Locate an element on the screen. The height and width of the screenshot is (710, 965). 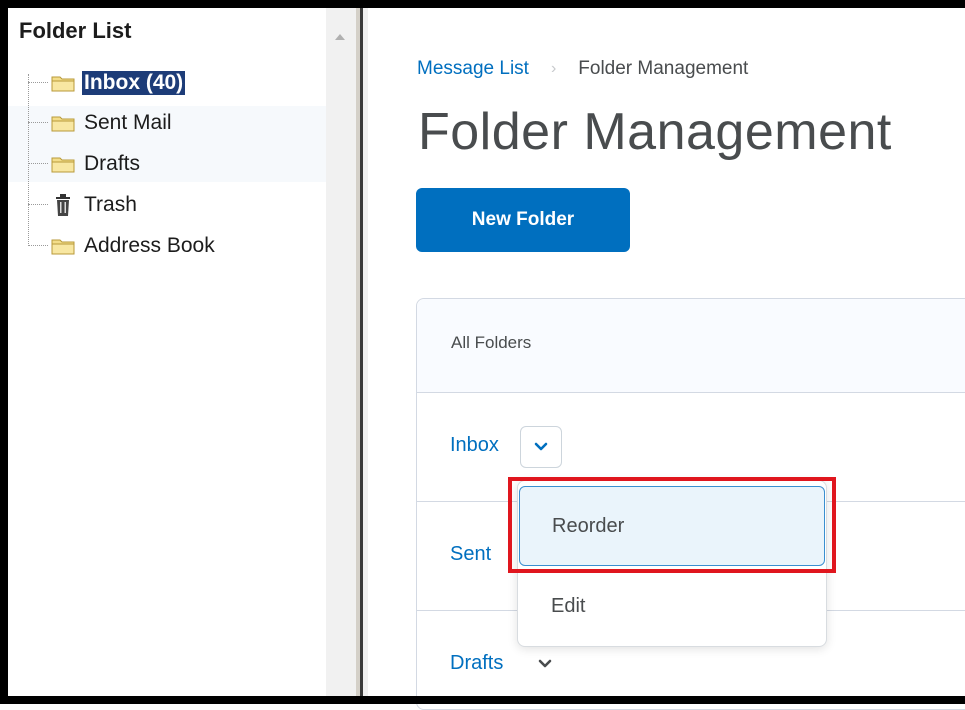
tree-item-address-book: Address Book is located at coordinates (122, 246).